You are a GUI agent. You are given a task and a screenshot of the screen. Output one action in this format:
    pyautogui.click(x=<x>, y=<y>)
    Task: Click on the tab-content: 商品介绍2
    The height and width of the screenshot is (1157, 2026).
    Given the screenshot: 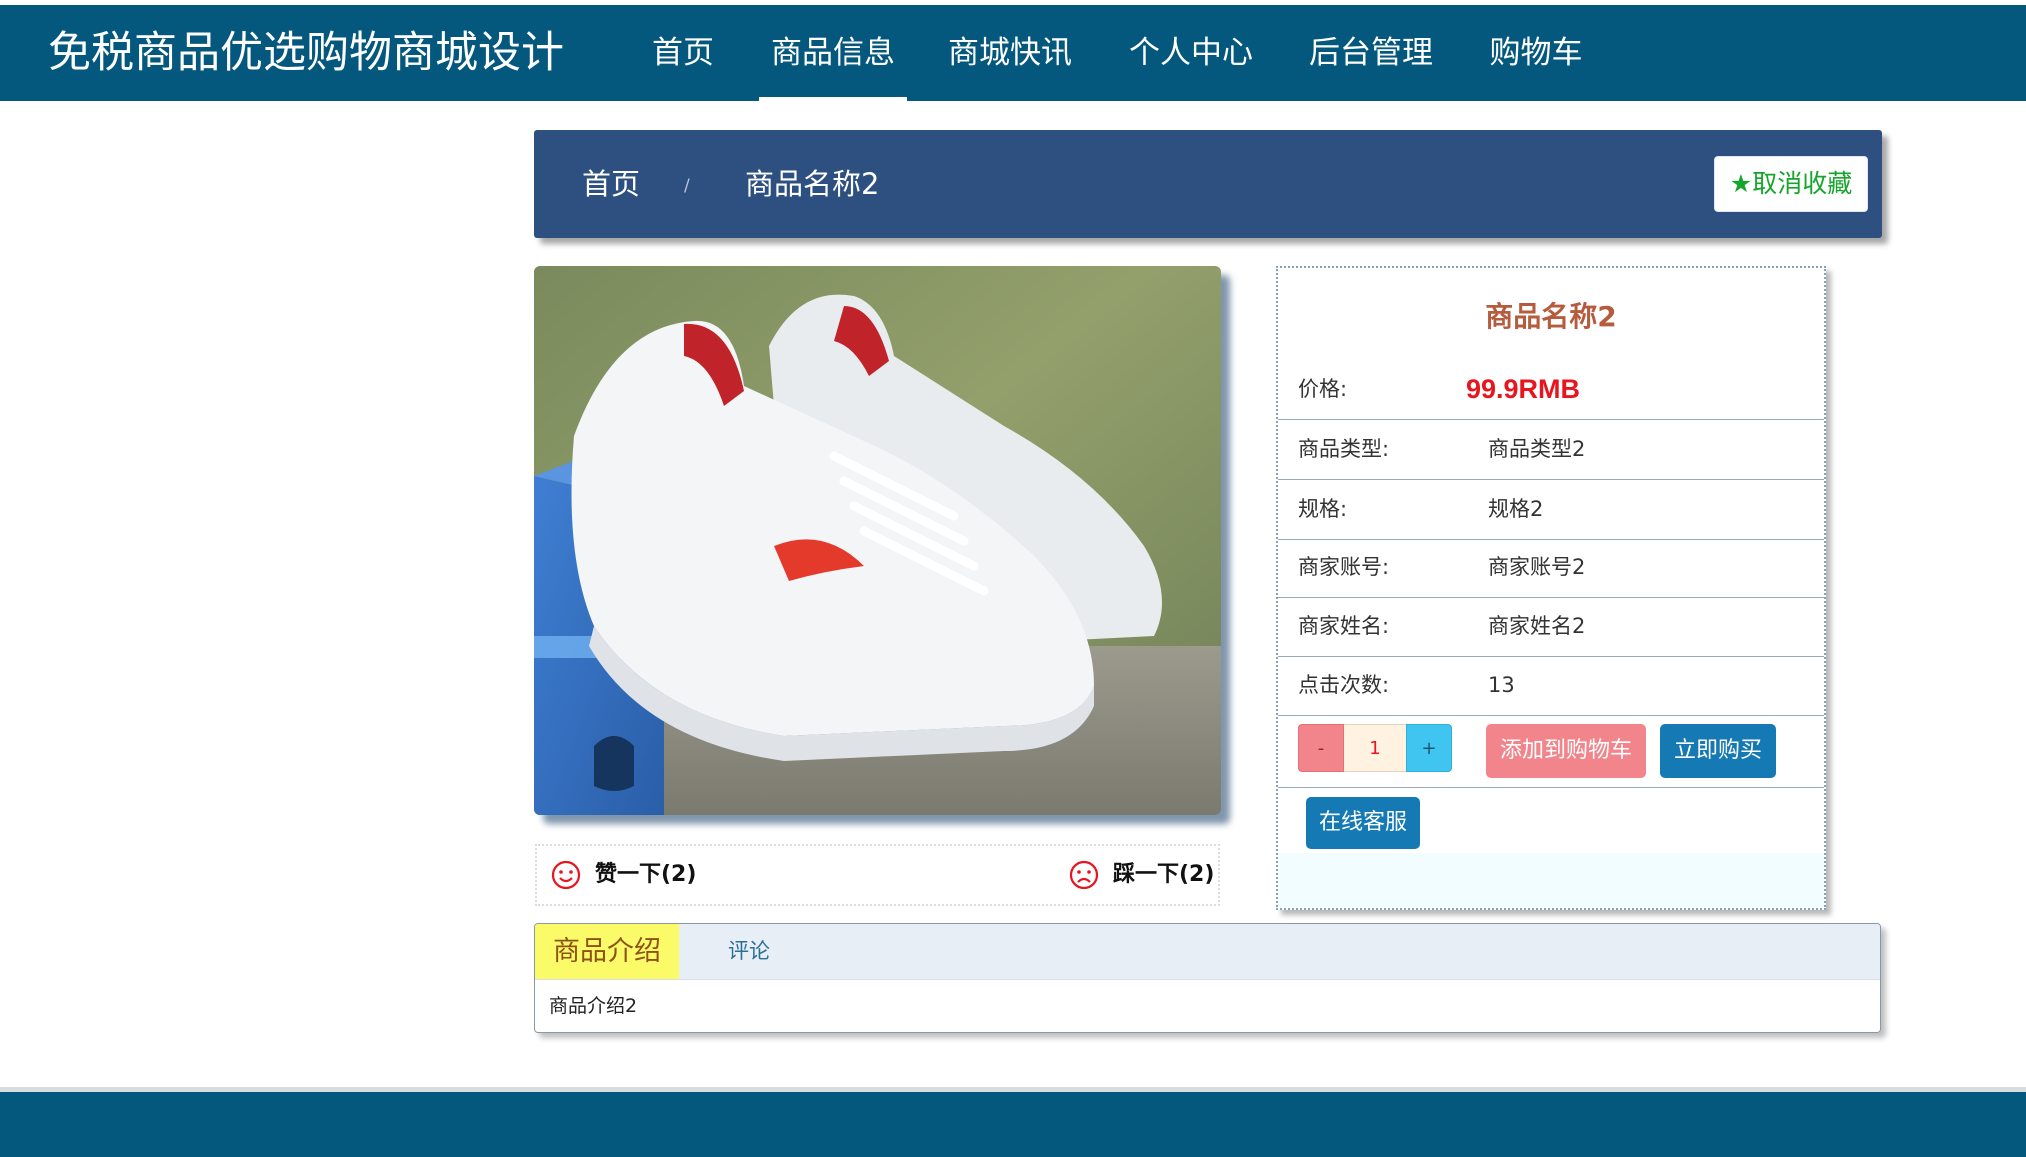 What is the action you would take?
    pyautogui.click(x=593, y=1006)
    